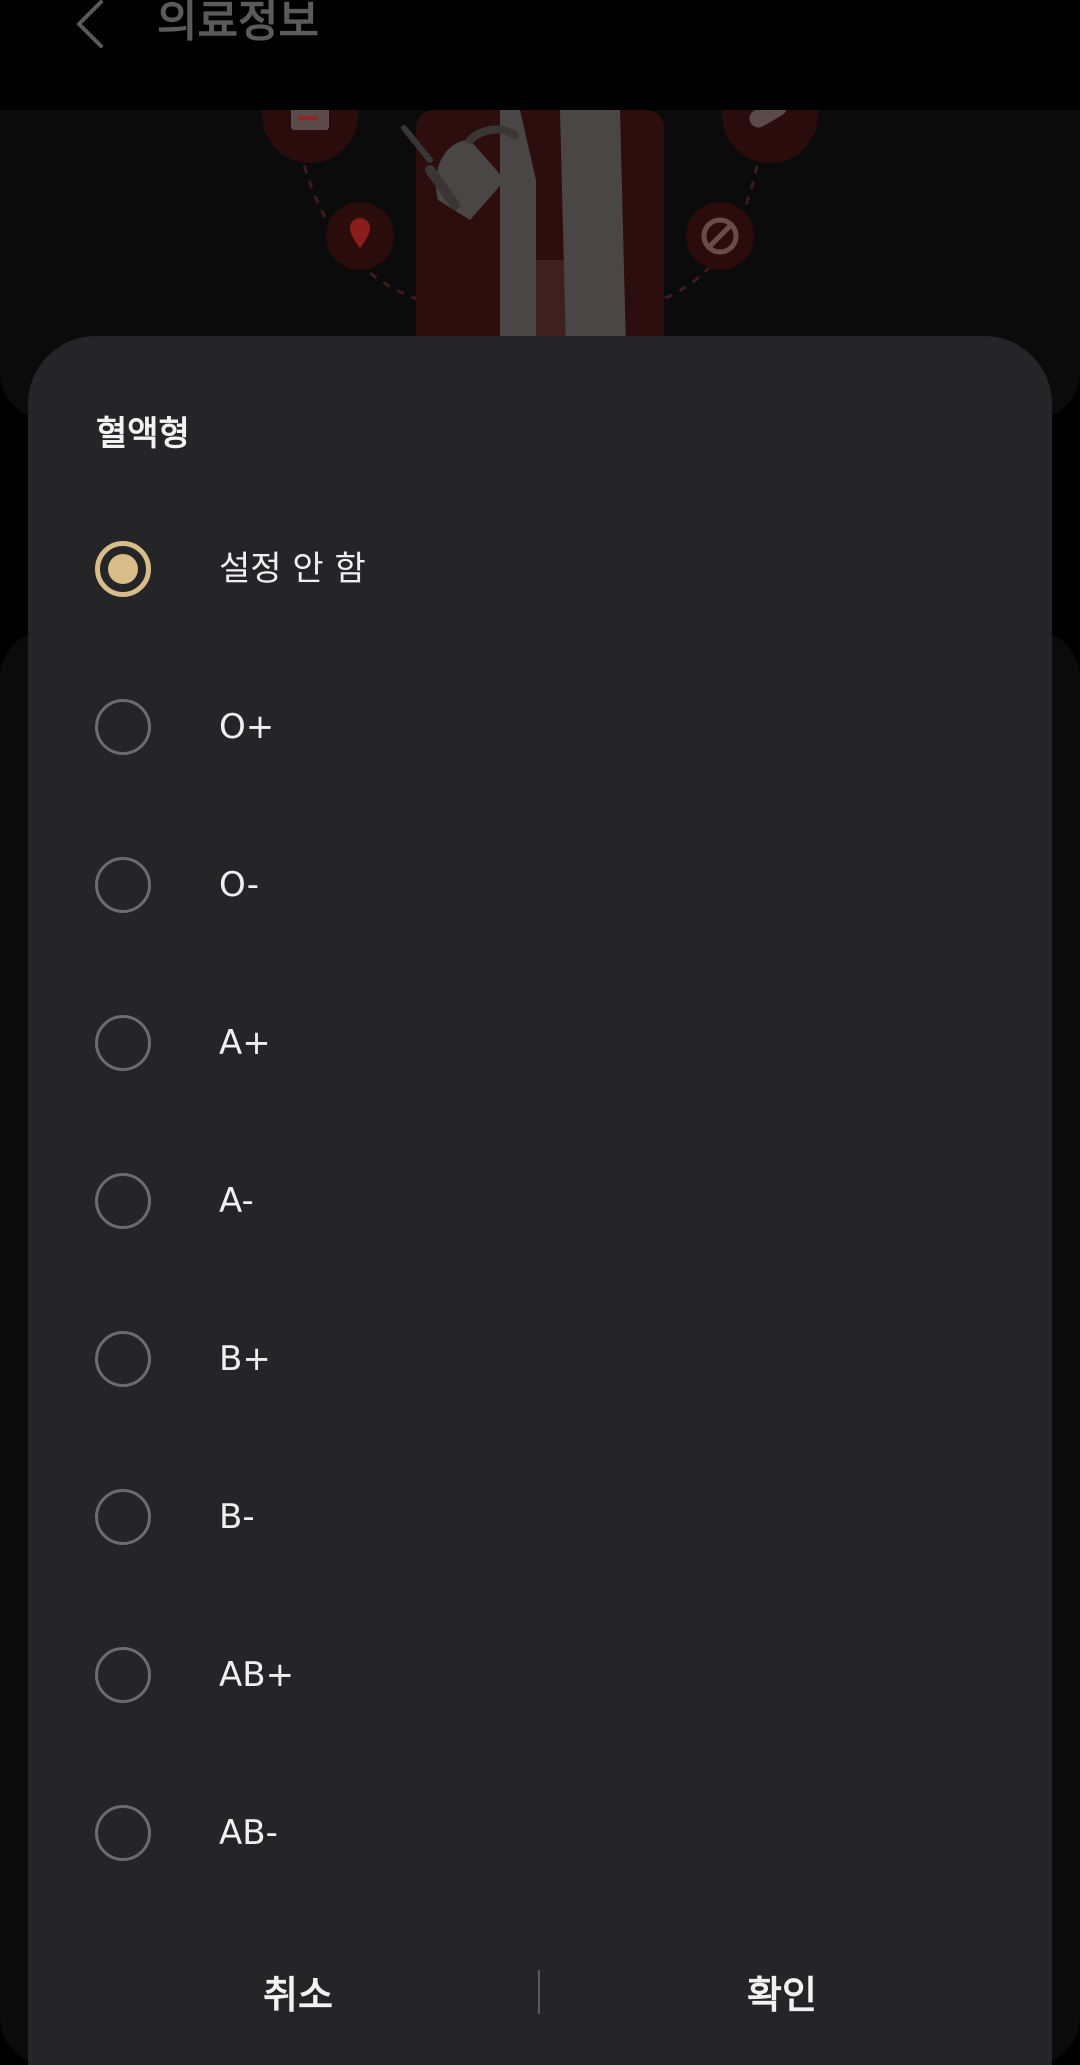 Image resolution: width=1080 pixels, height=2065 pixels. What do you see at coordinates (292, 569) in the screenshot?
I see `option-label: 설정 안 함` at bounding box center [292, 569].